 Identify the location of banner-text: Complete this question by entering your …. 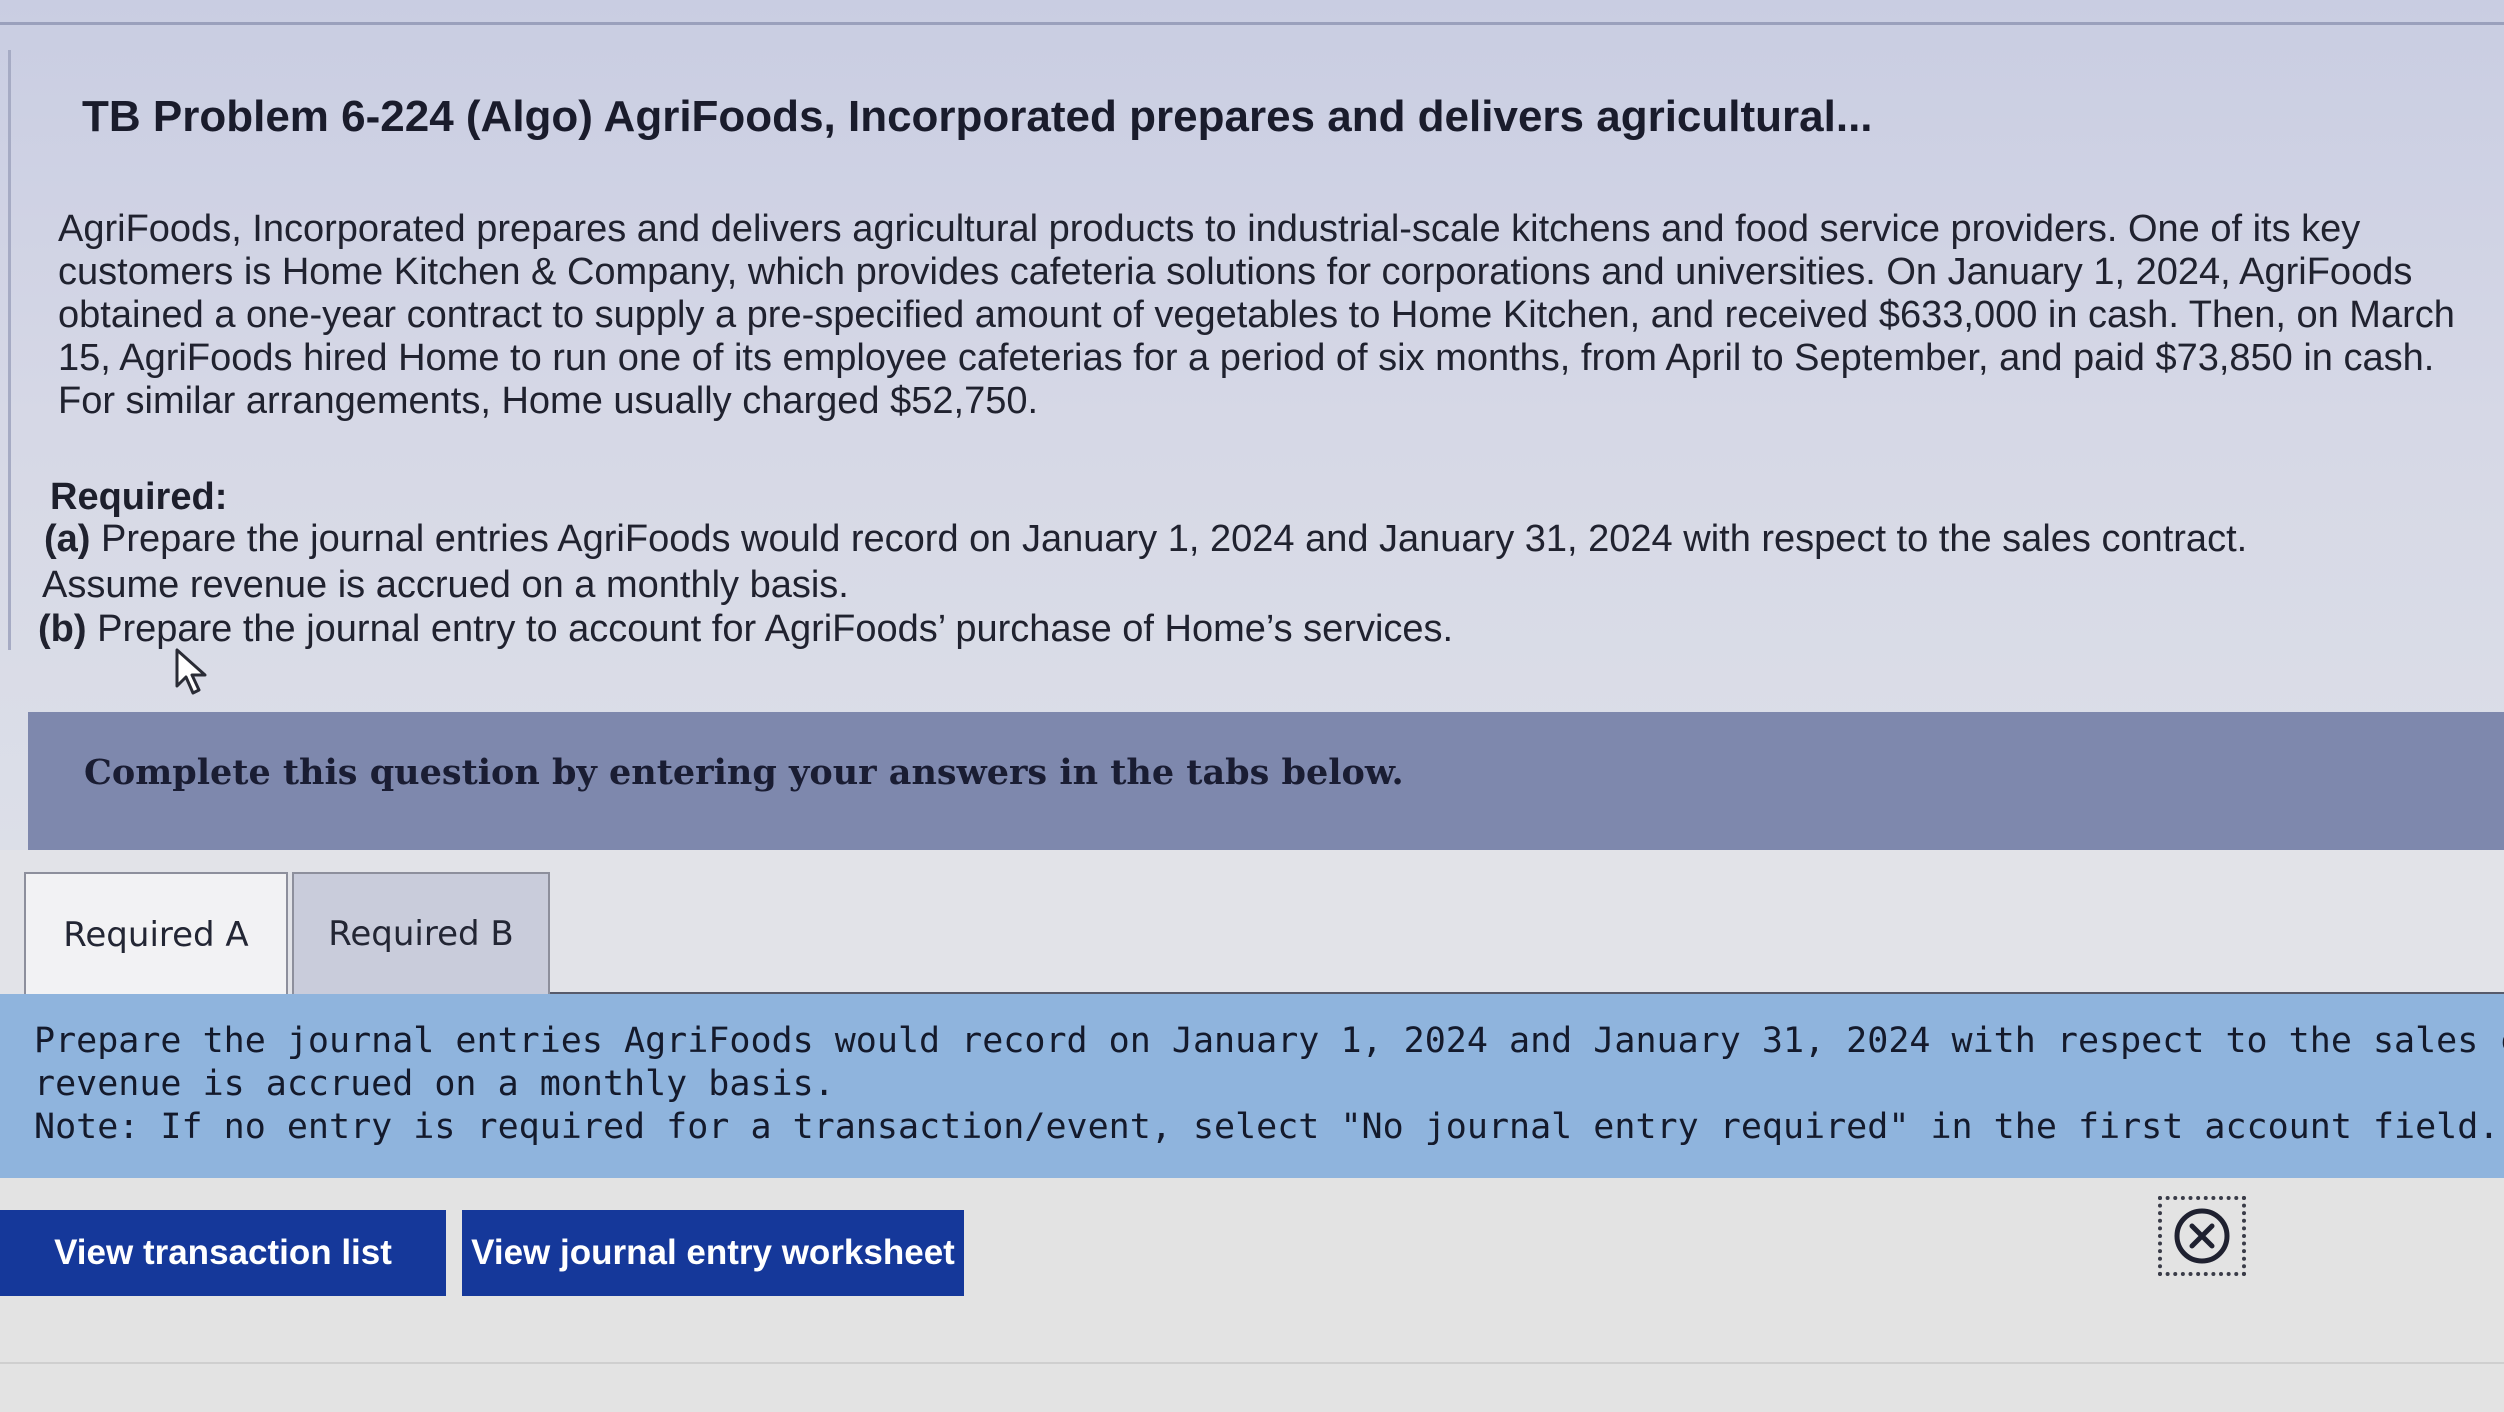
(744, 772).